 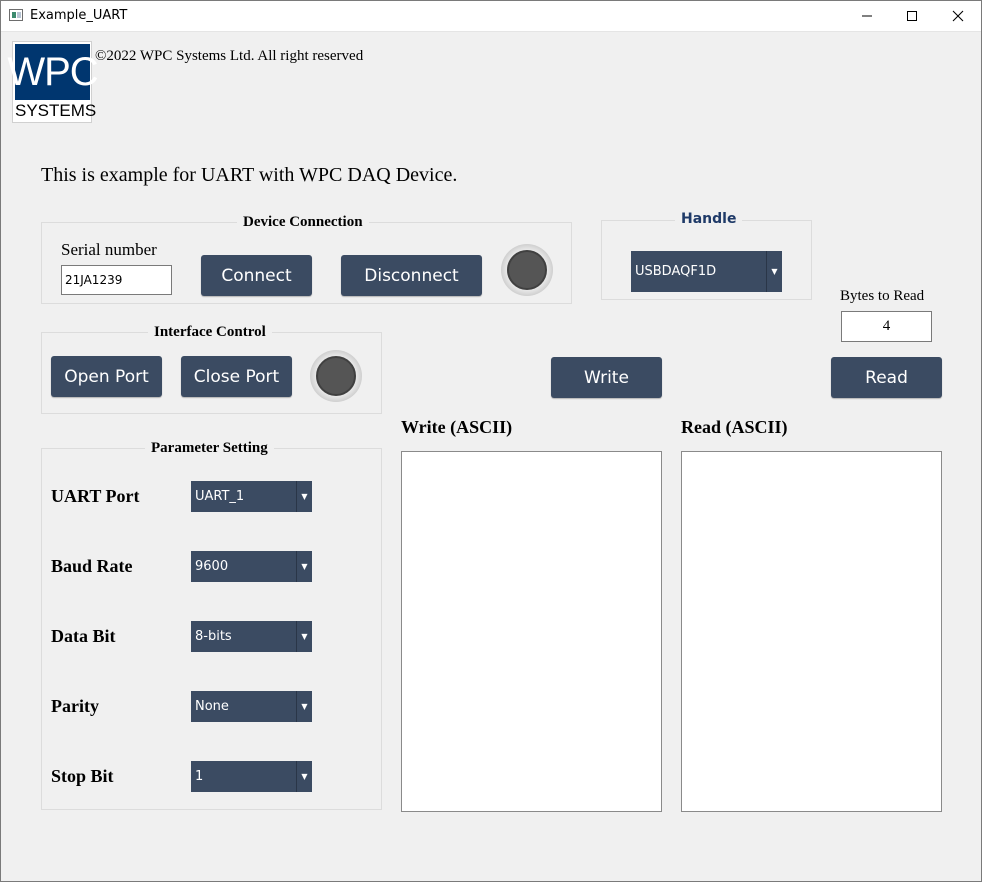 What do you see at coordinates (83, 636) in the screenshot?
I see `data-bit-label: Data Bit` at bounding box center [83, 636].